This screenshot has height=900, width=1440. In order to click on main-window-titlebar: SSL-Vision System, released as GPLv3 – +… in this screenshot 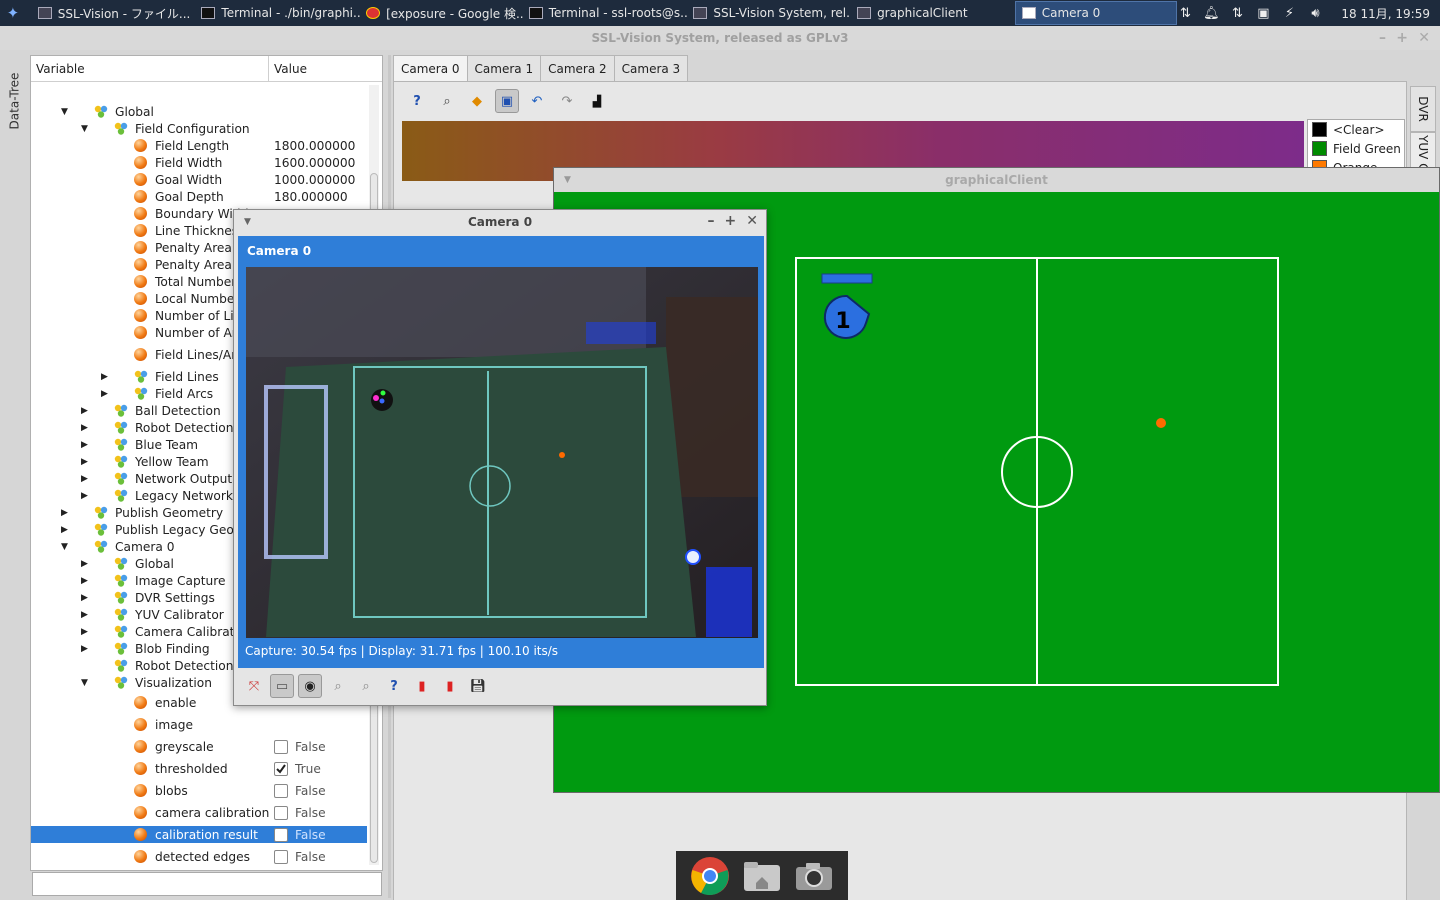, I will do `click(720, 38)`.